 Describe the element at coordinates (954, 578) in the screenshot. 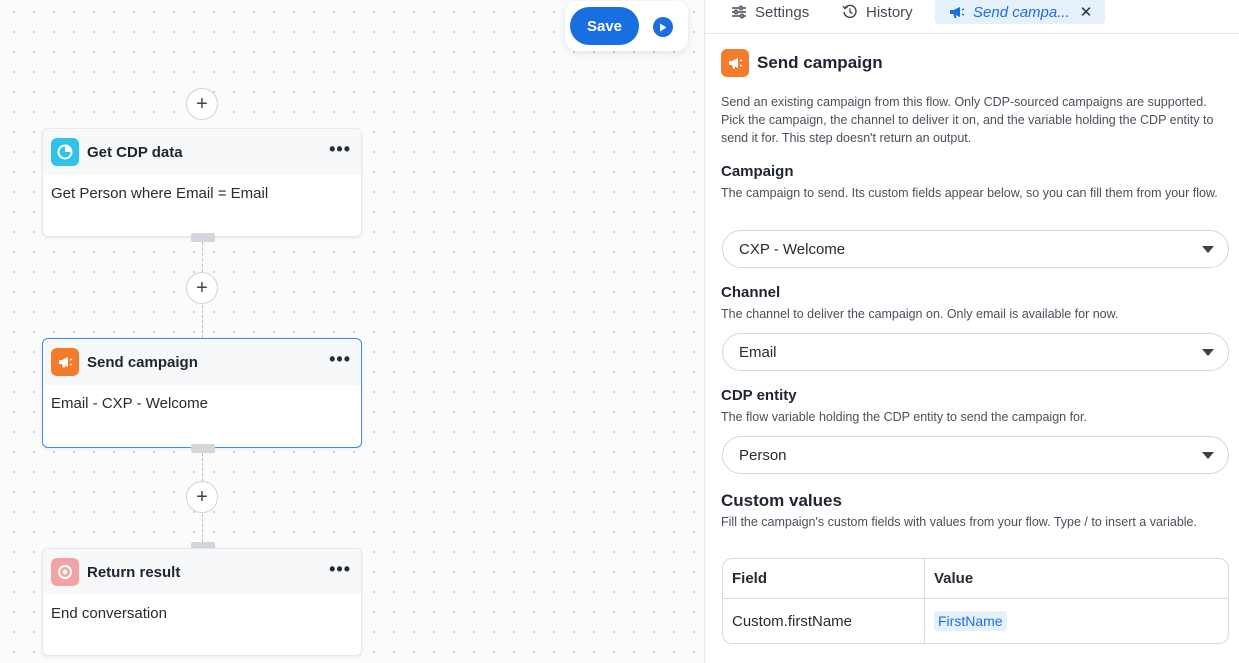

I see `column-header-value: Value` at that location.